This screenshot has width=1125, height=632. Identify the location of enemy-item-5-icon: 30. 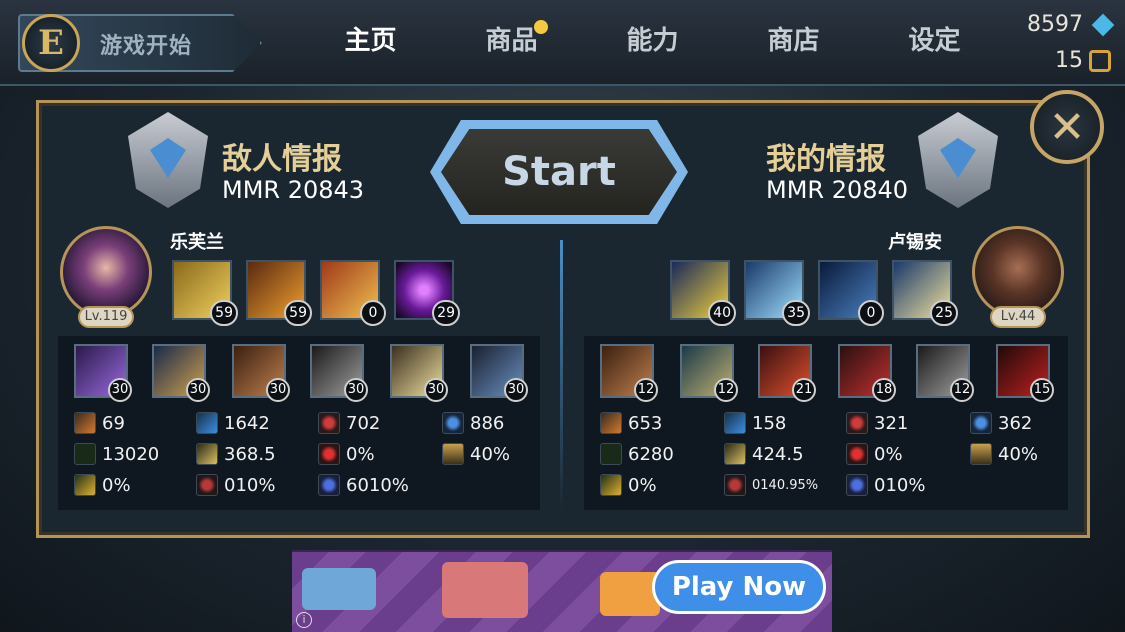
(419, 373).